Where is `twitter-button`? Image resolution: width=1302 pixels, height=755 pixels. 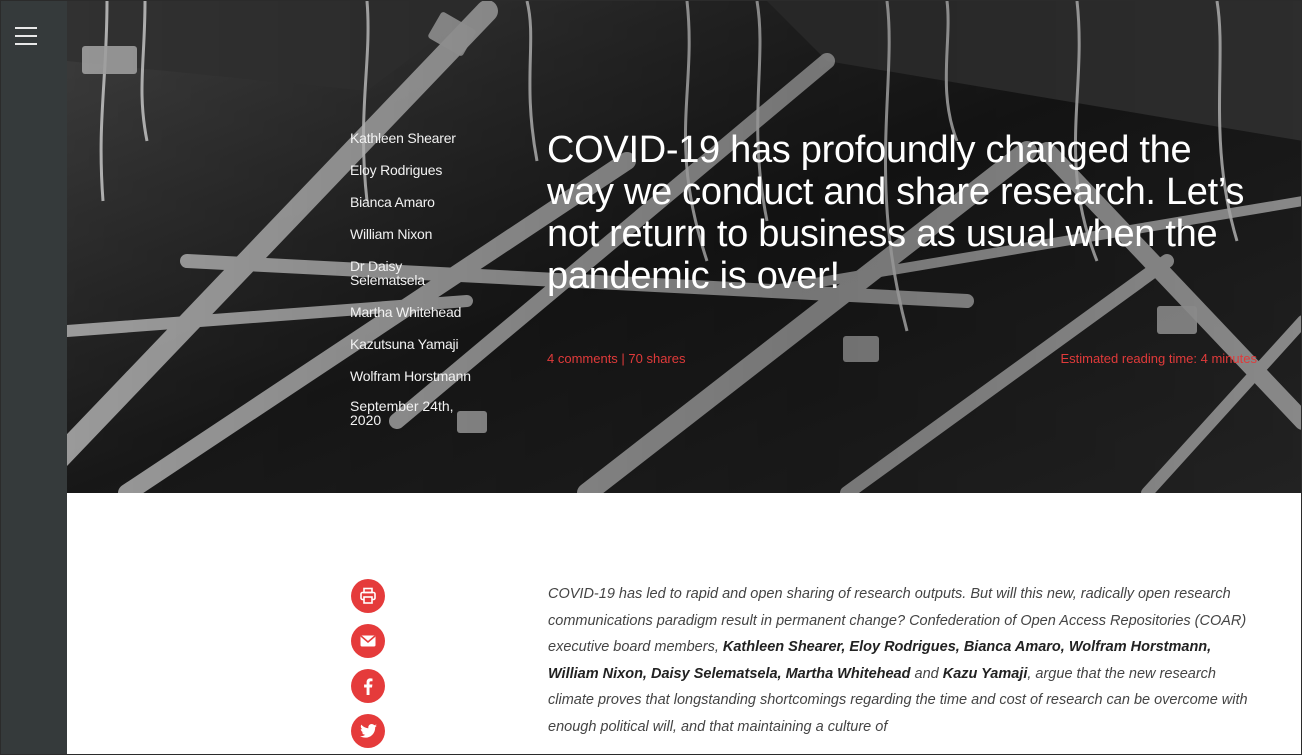 twitter-button is located at coordinates (368, 731).